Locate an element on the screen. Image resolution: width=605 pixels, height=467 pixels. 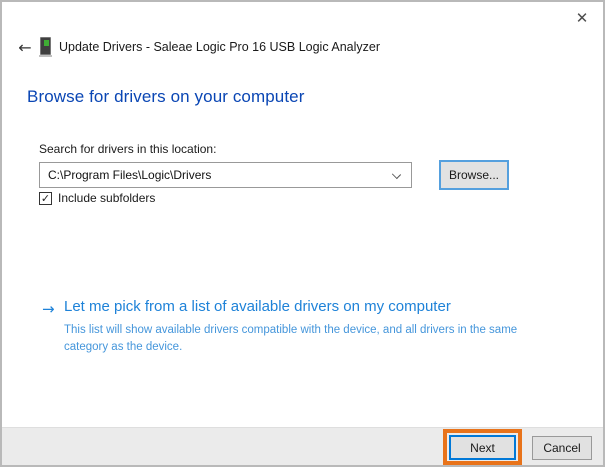
include-subfolders-checkbox: ✓ is located at coordinates (45, 198).